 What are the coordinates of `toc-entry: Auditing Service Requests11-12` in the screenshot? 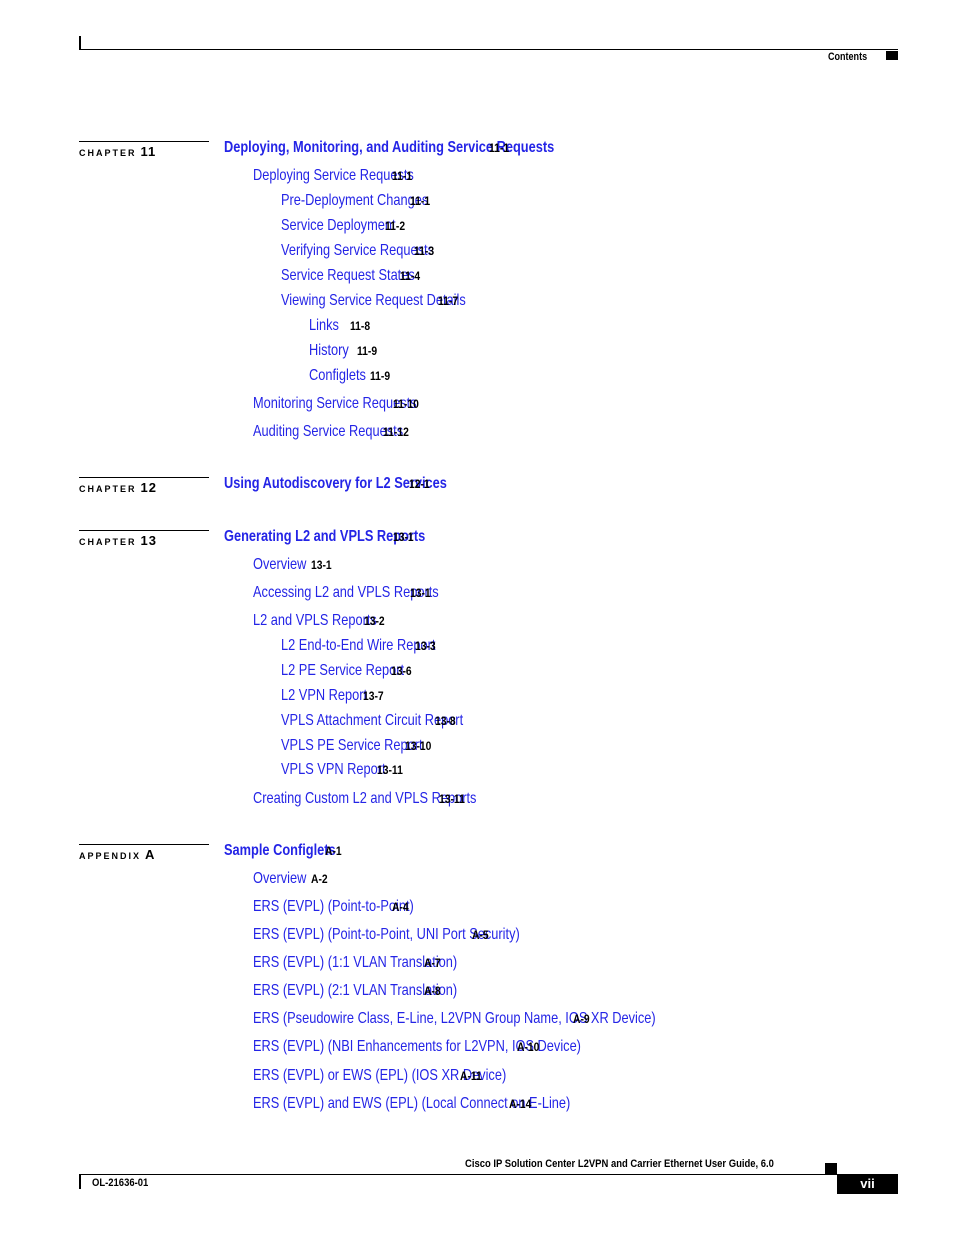 It's located at (333, 432).